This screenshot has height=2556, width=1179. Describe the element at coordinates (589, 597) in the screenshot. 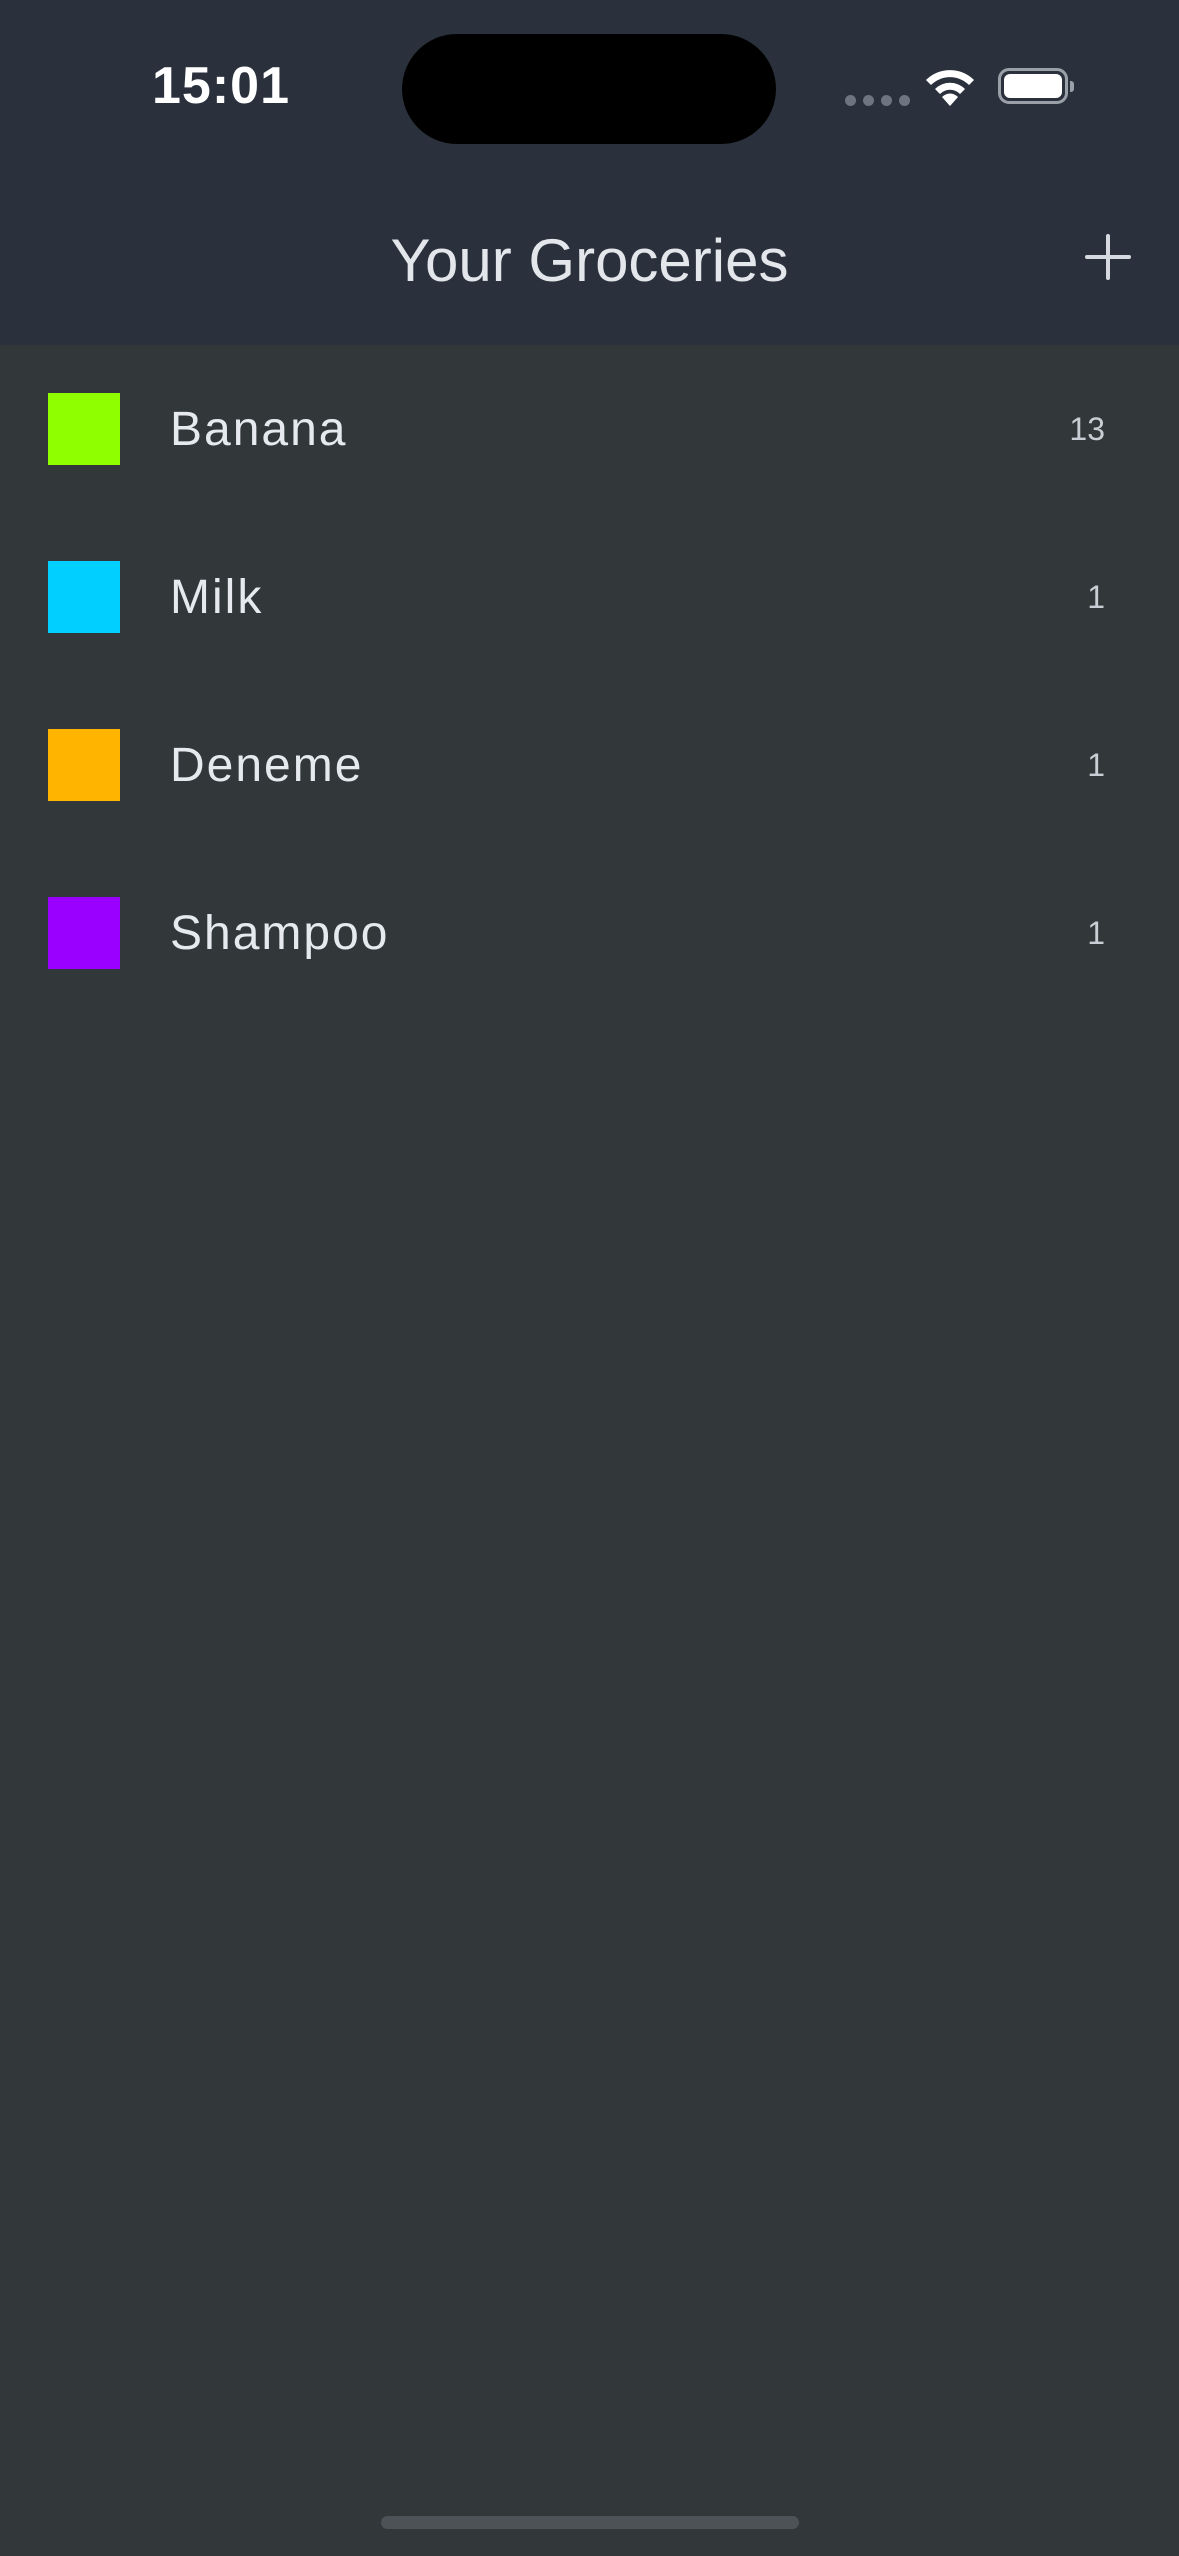

I see `list-item: Milk 1` at that location.